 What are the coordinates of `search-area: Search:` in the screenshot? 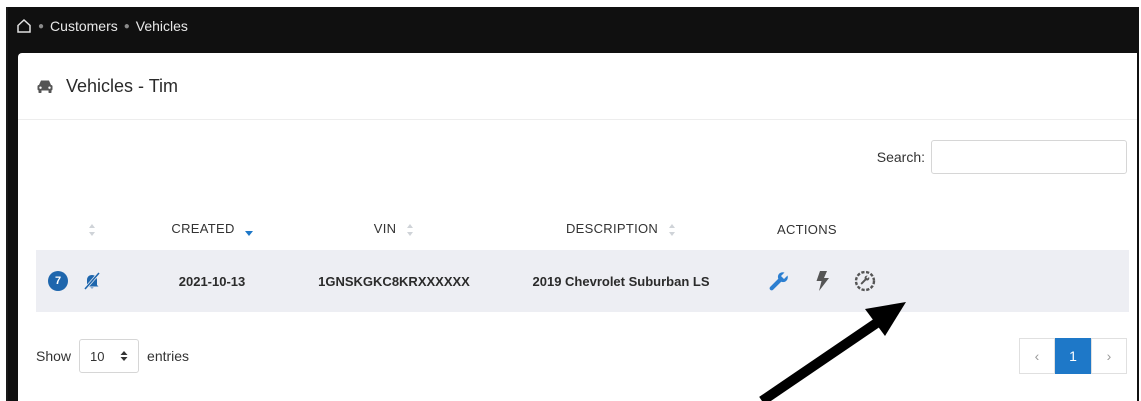 It's located at (1002, 157).